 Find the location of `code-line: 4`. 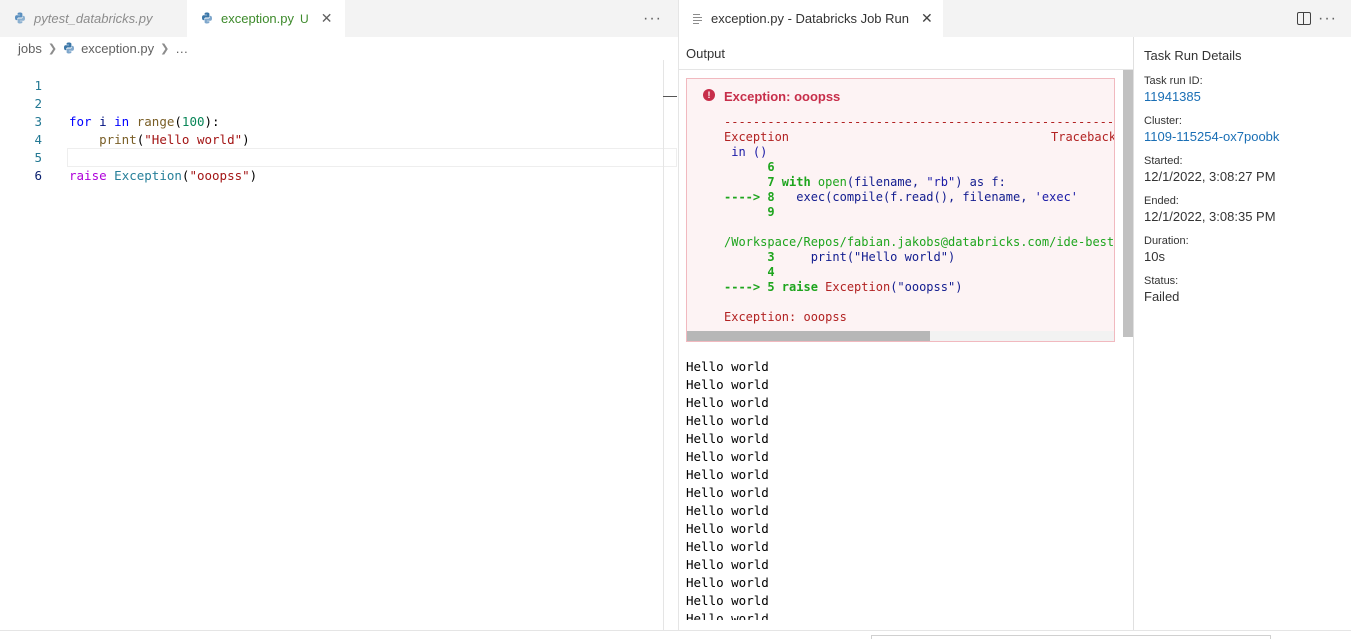

code-line: 4 is located at coordinates (338, 130).